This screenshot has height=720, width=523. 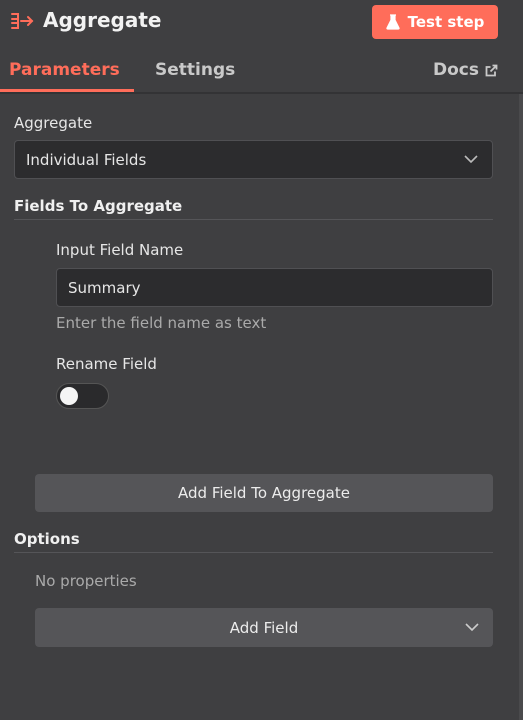 I want to click on node-title: Aggregate, so click(x=102, y=20).